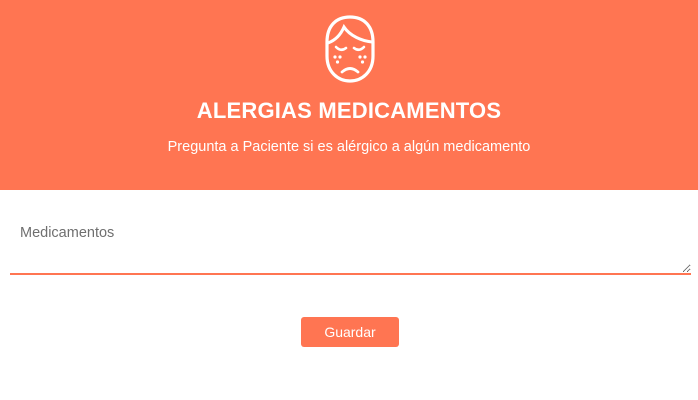 This screenshot has height=400, width=698. What do you see at coordinates (350, 332) in the screenshot?
I see `save-button: Guardar` at bounding box center [350, 332].